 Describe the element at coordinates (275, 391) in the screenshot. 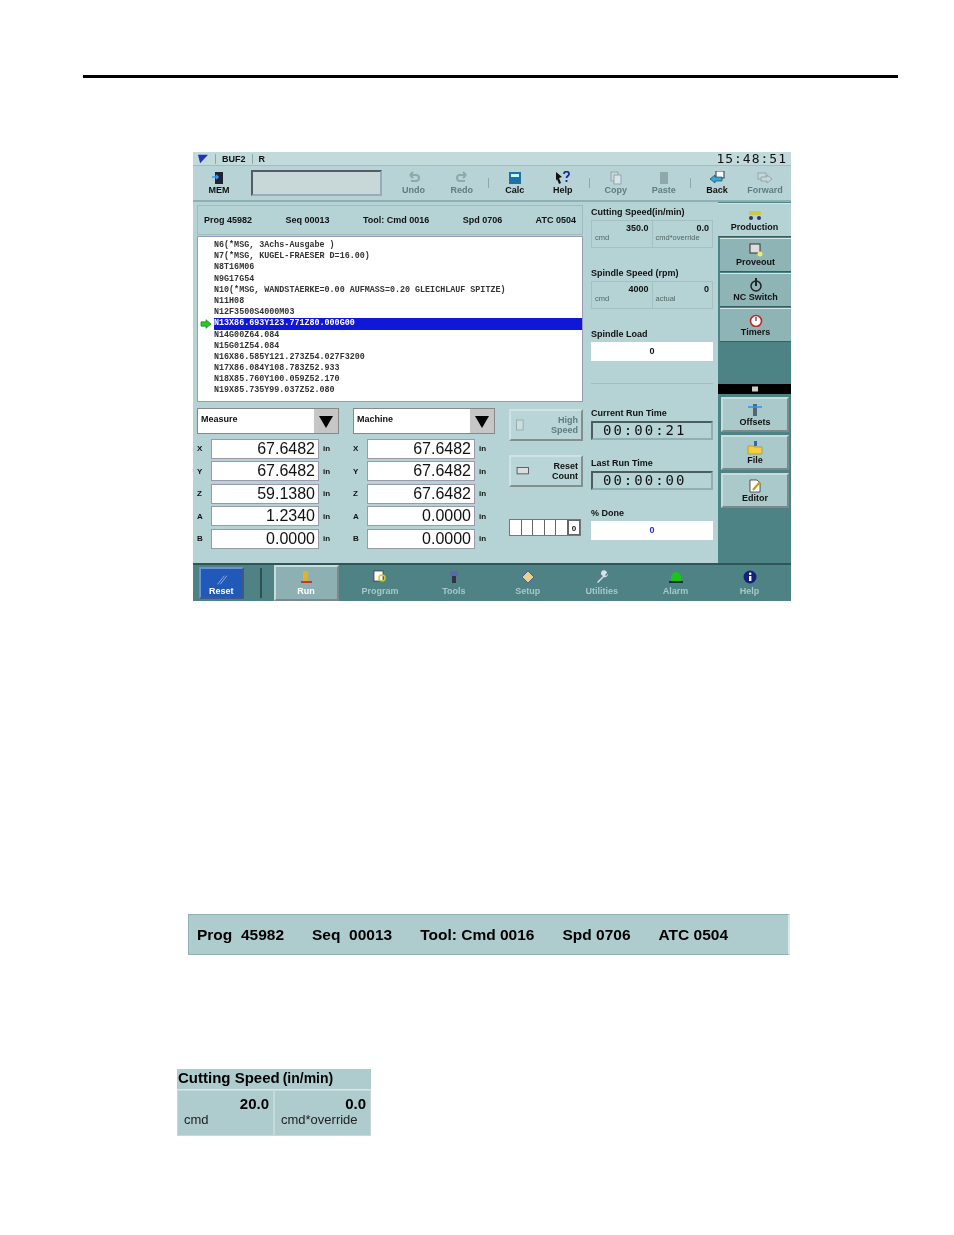

I see `code-line: N19X85.735Y99.037Z52.080` at that location.